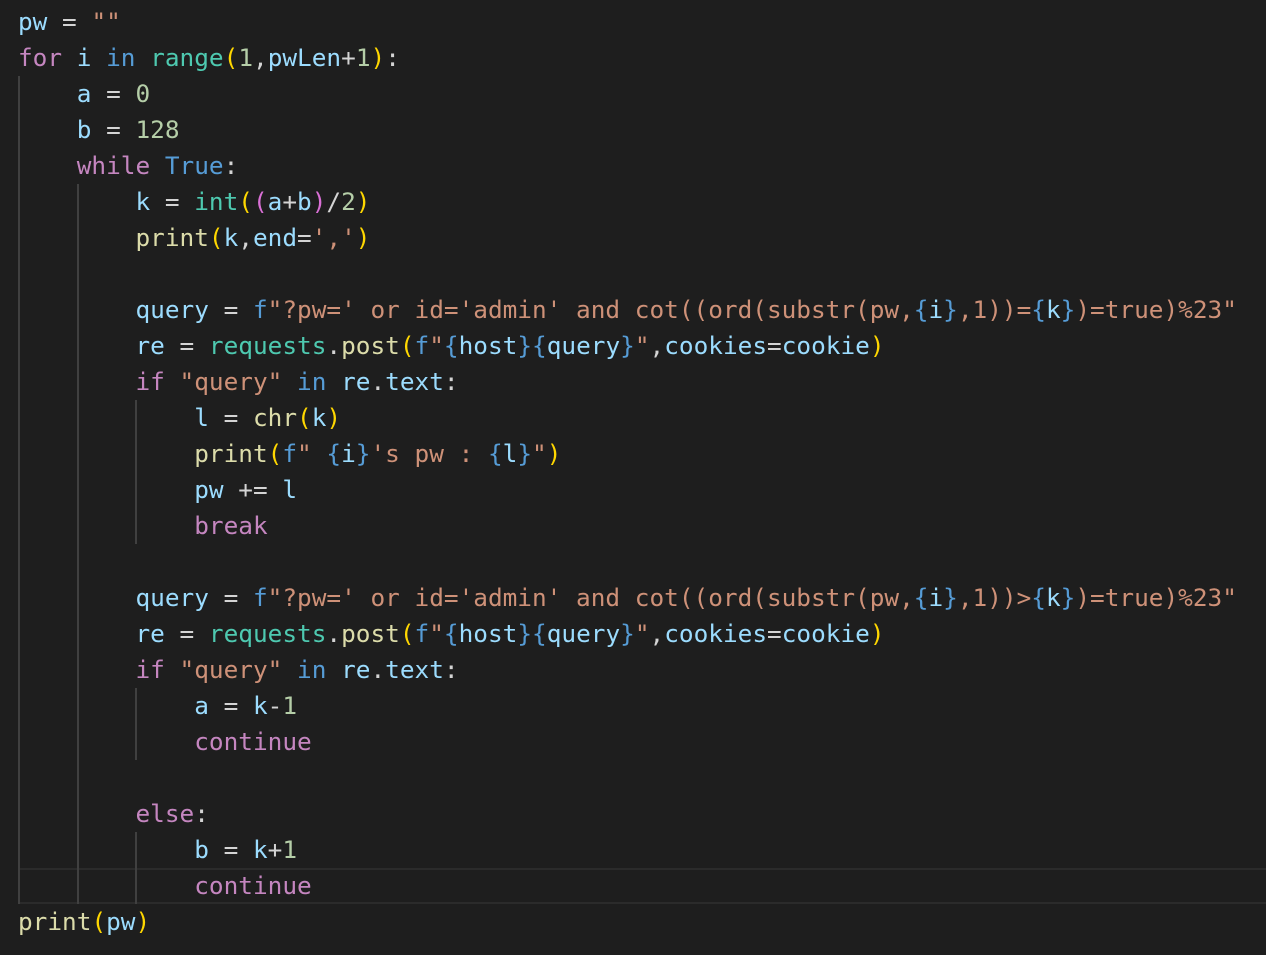 Image resolution: width=1266 pixels, height=955 pixels. I want to click on code-token: b, so click(304, 201).